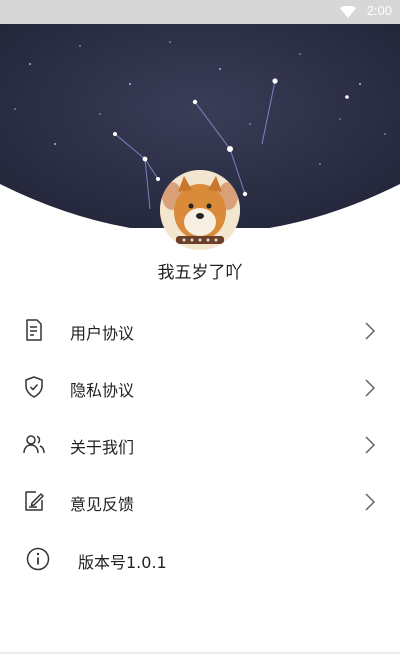 Image resolution: width=400 pixels, height=656 pixels. What do you see at coordinates (34, 444) in the screenshot?
I see `users-icon` at bounding box center [34, 444].